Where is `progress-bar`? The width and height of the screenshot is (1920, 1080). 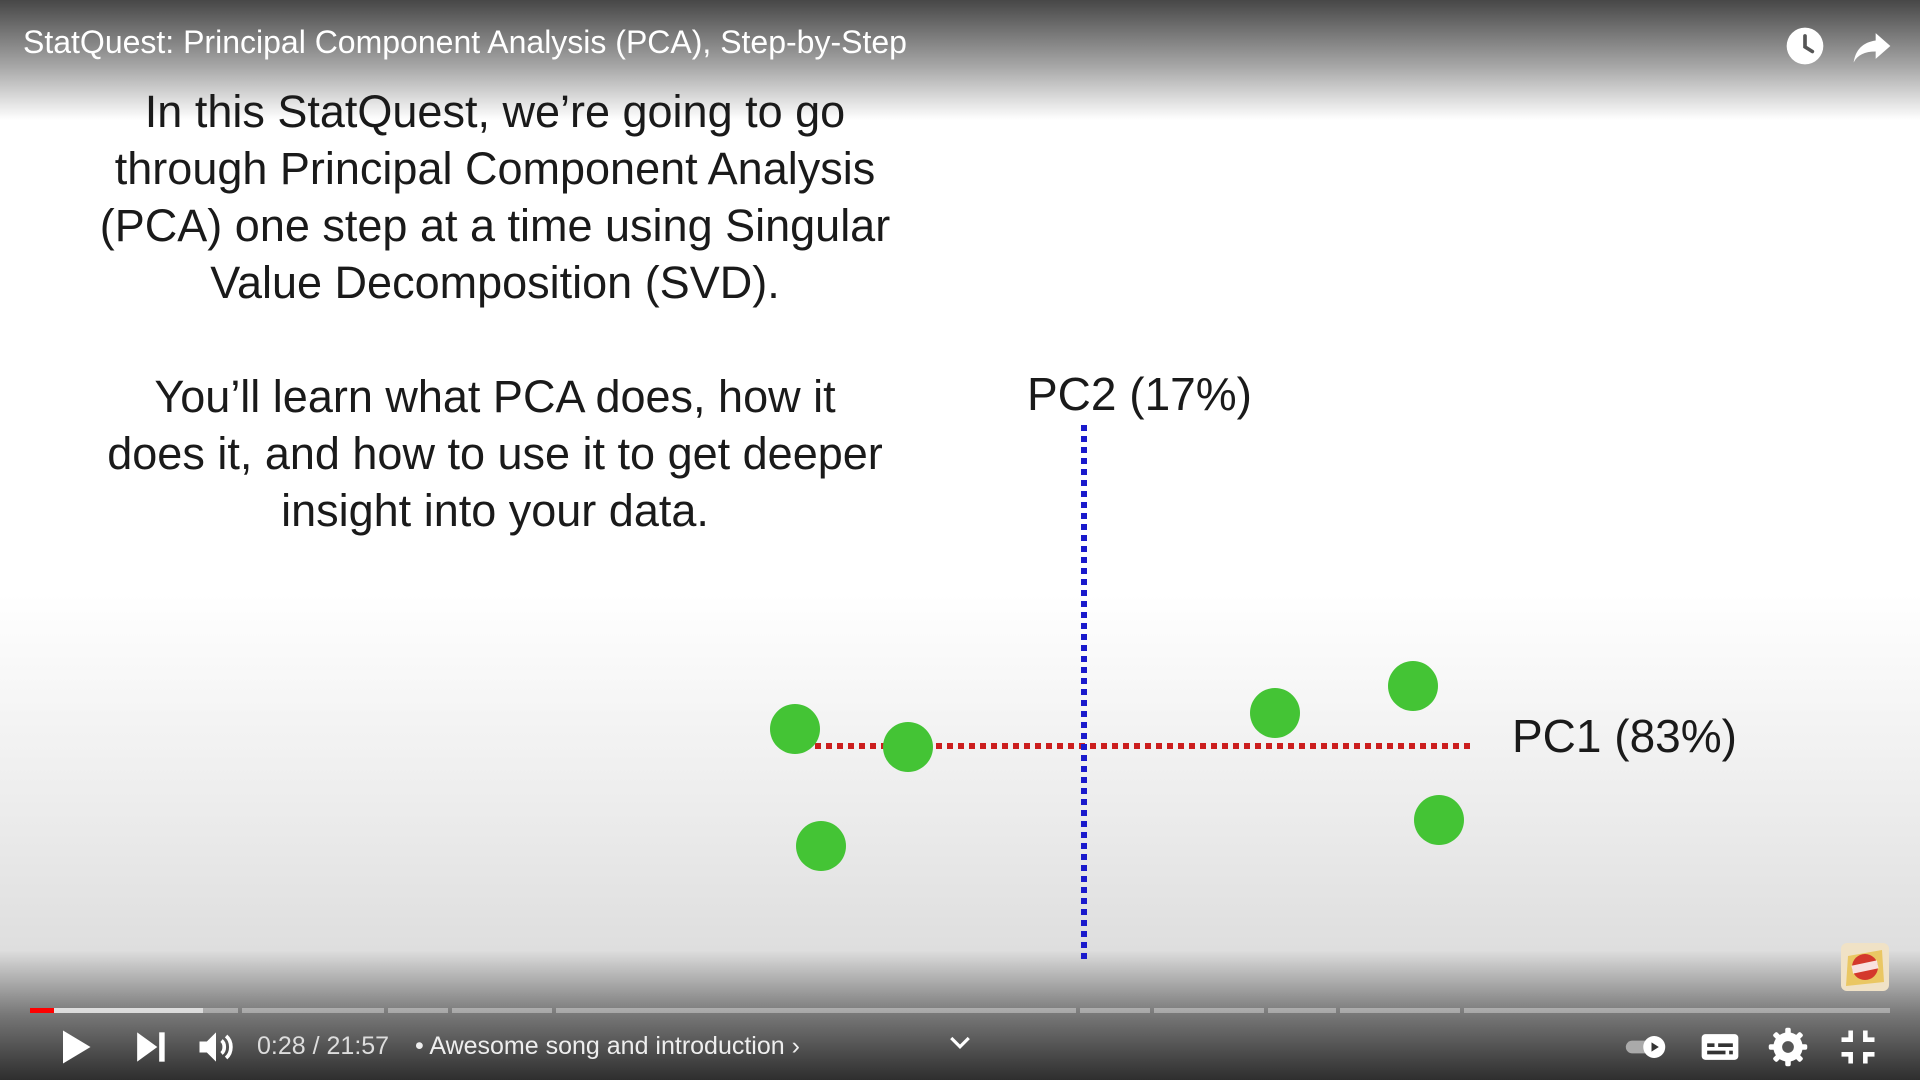
progress-bar is located at coordinates (960, 1010).